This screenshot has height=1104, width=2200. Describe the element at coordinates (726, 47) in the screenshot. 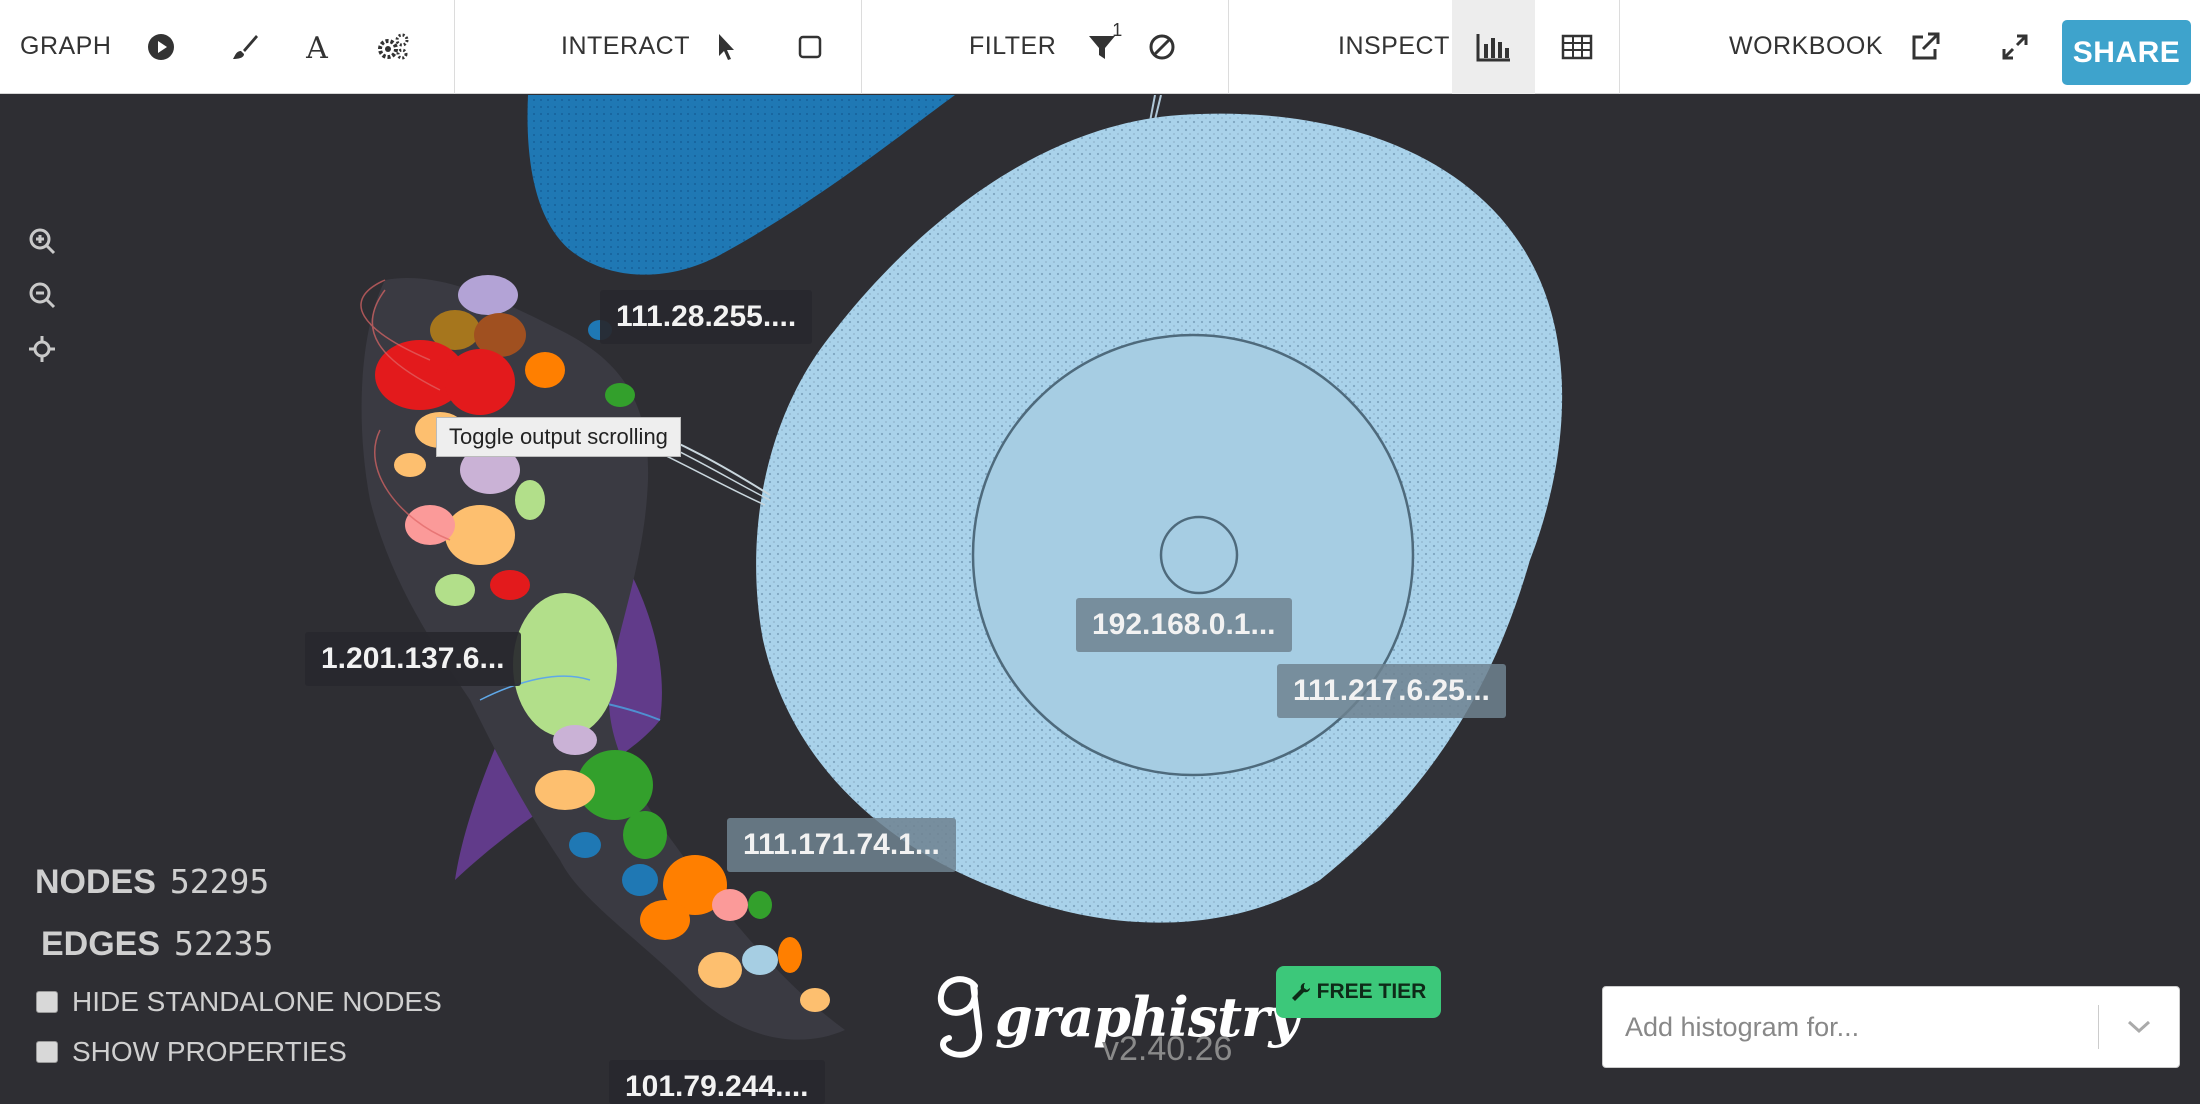

I see `pointer-icon` at that location.